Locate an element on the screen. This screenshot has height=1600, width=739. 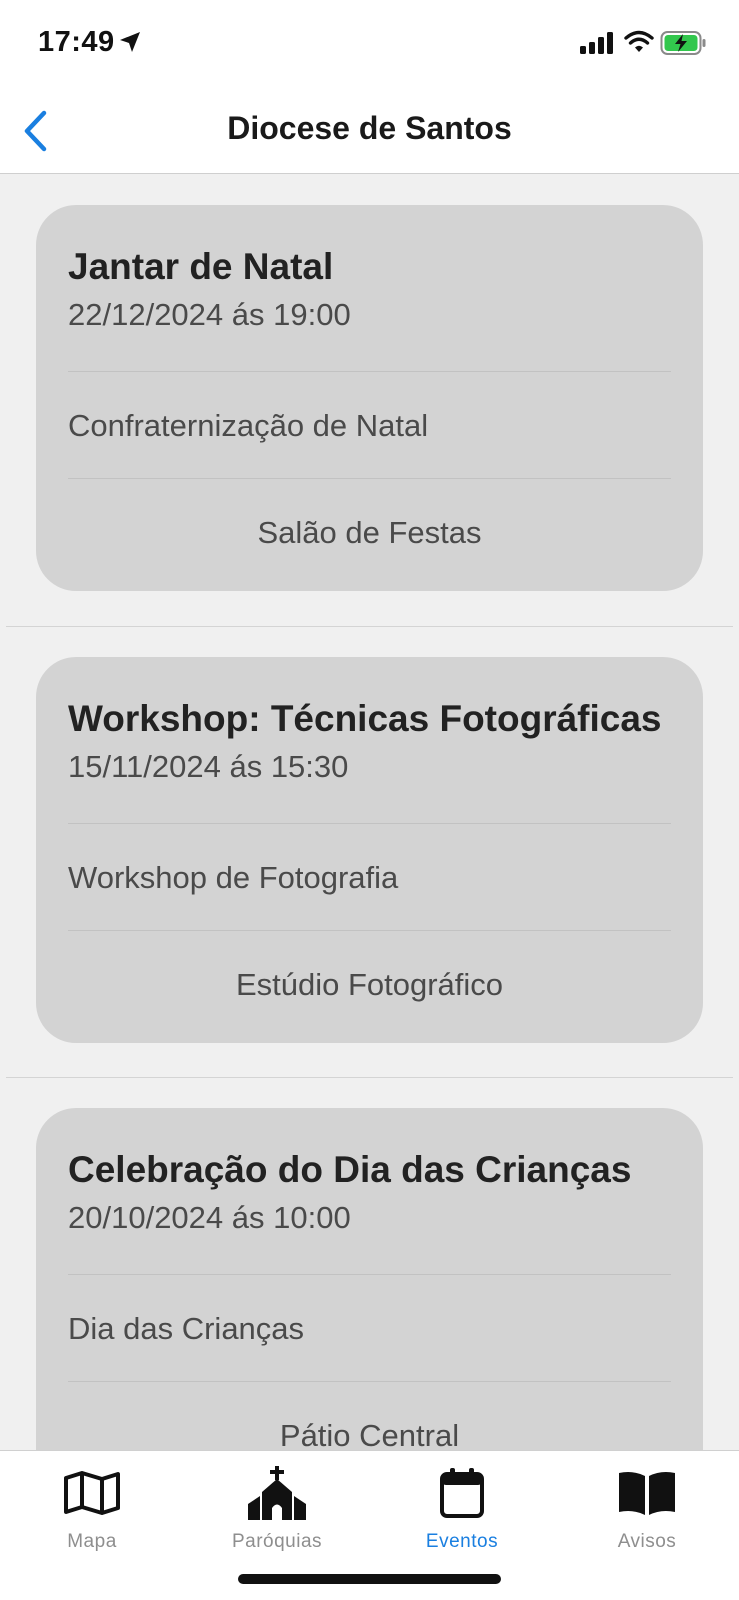
tab-avisos: Avisos is located at coordinates (647, 1508).